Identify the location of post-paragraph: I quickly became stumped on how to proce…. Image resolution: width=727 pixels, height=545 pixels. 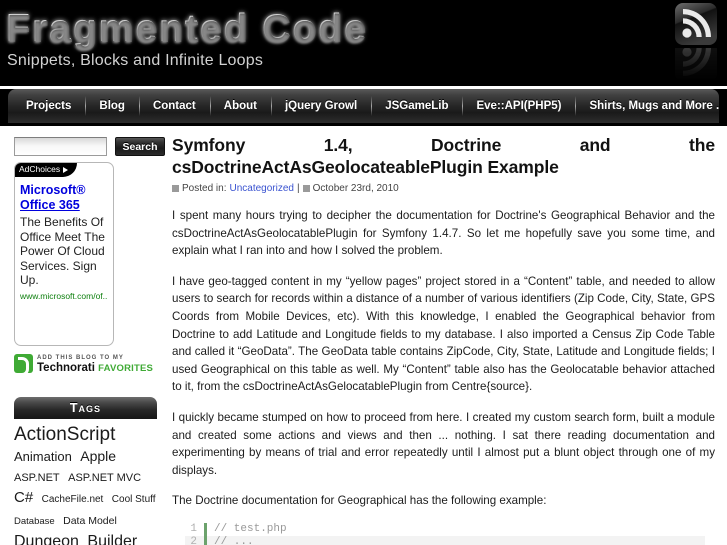
(443, 443).